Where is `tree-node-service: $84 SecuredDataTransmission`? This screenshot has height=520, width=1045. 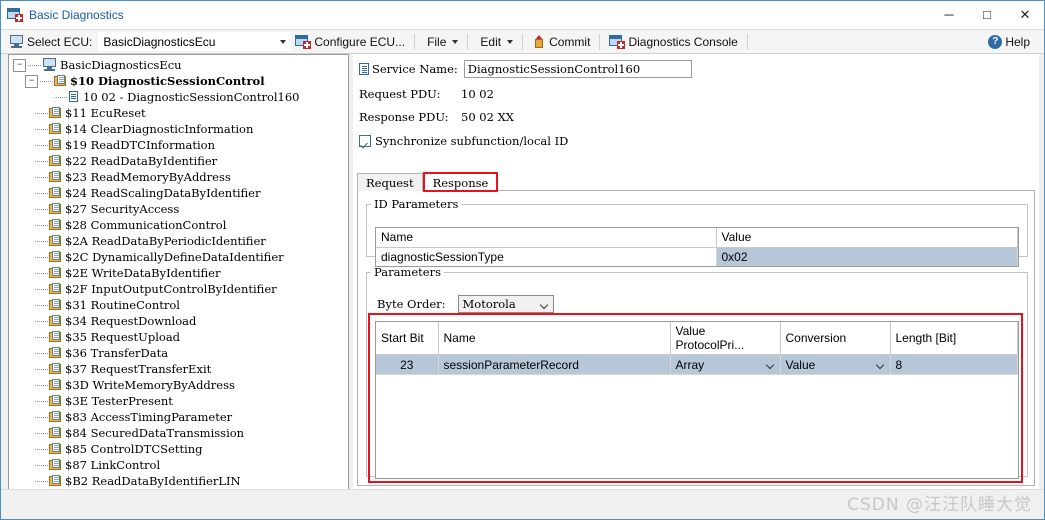
tree-node-service: $84 SecuredDataTransmission is located at coordinates (178, 433).